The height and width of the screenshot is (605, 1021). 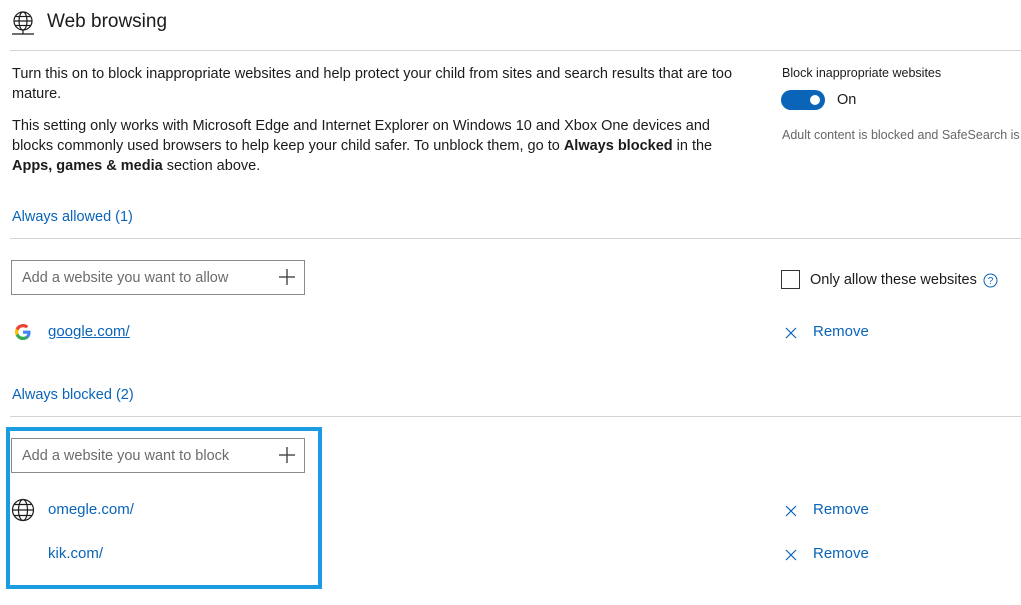 I want to click on page-title: Web browsing, so click(x=107, y=21).